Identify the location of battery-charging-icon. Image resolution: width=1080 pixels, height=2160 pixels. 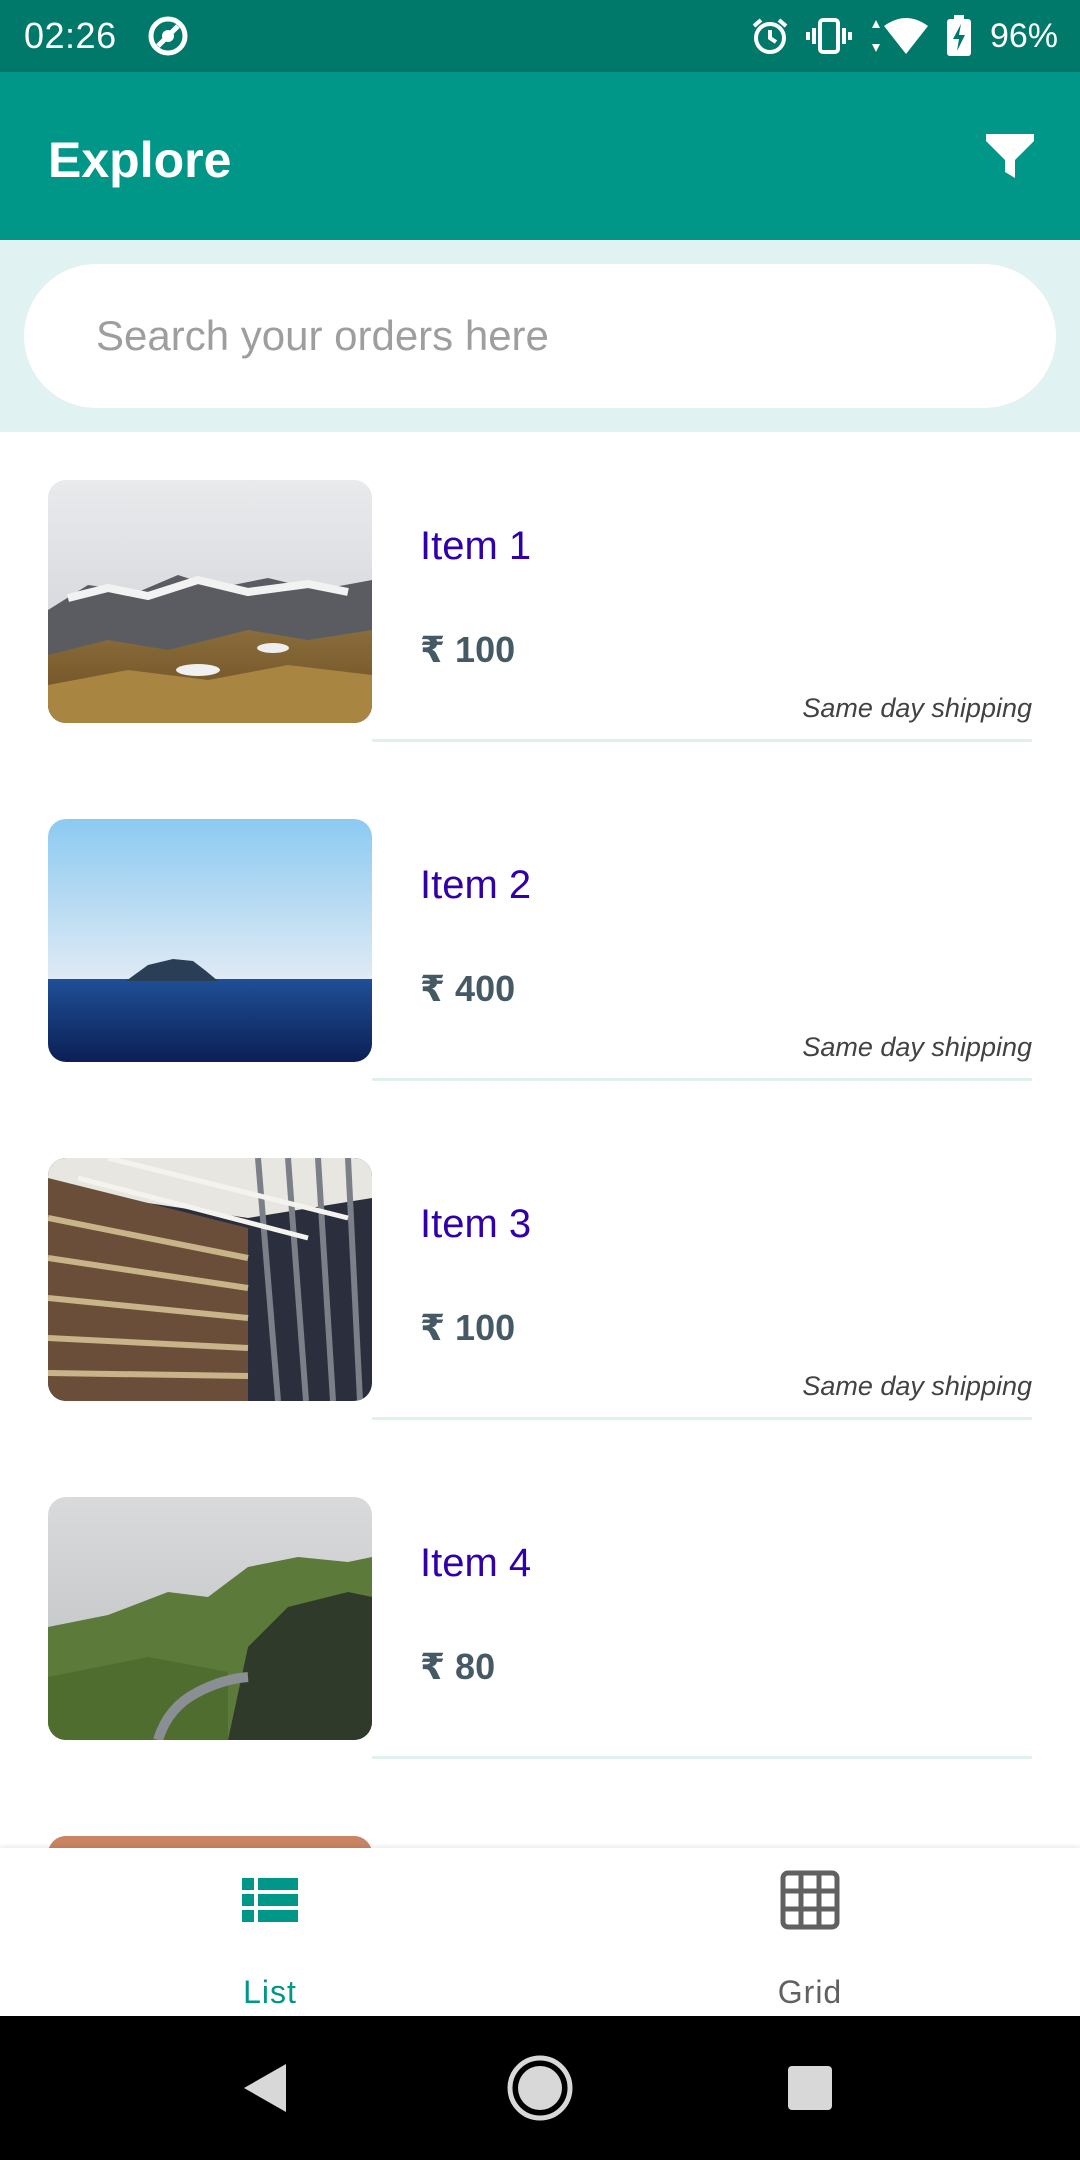
(958, 35).